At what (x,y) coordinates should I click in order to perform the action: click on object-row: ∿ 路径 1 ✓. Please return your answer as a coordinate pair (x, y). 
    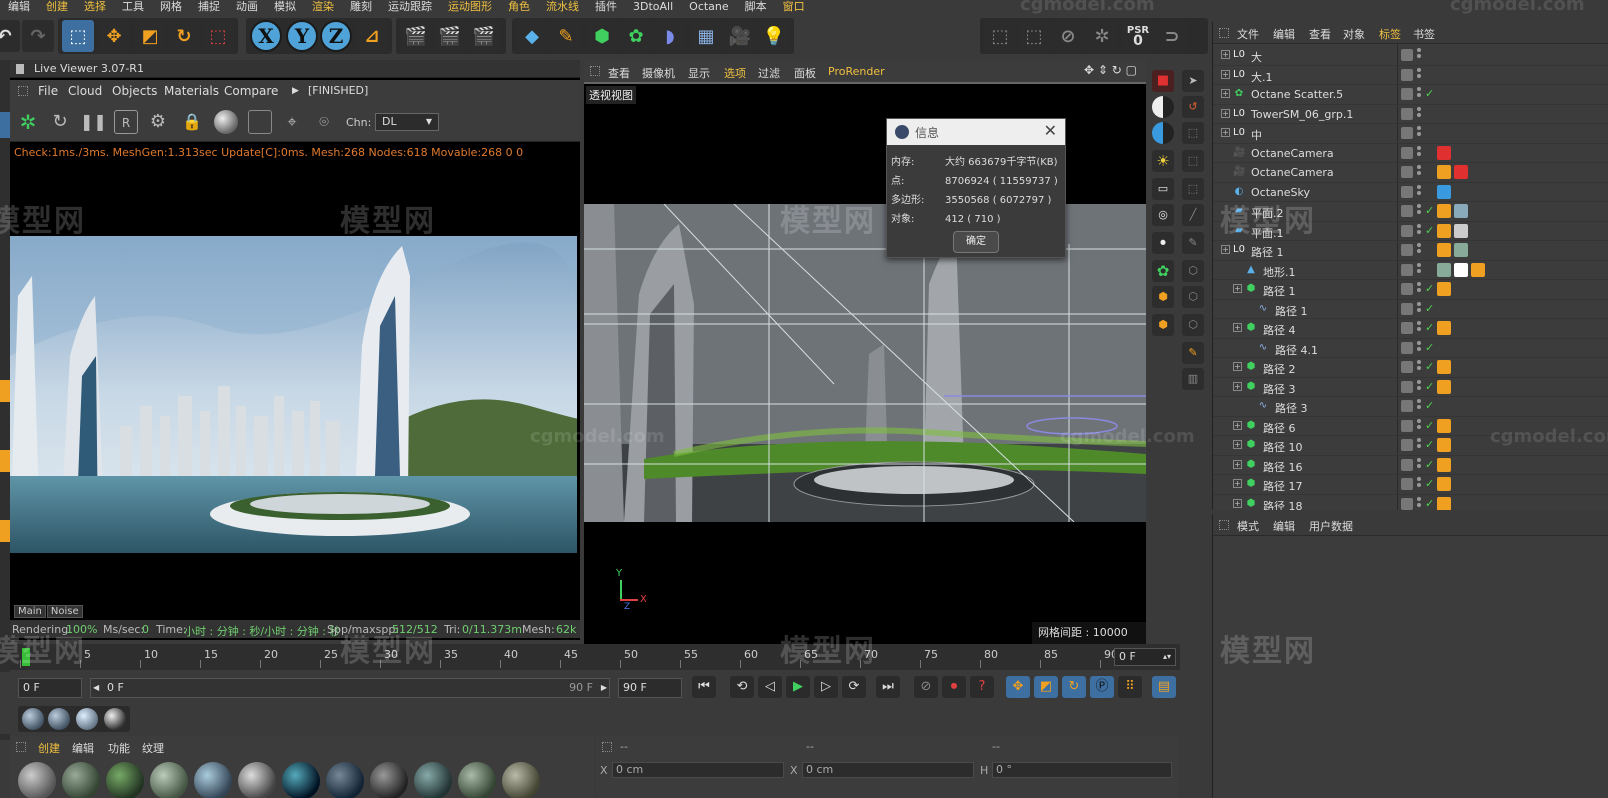
    Looking at the image, I should click on (1410, 309).